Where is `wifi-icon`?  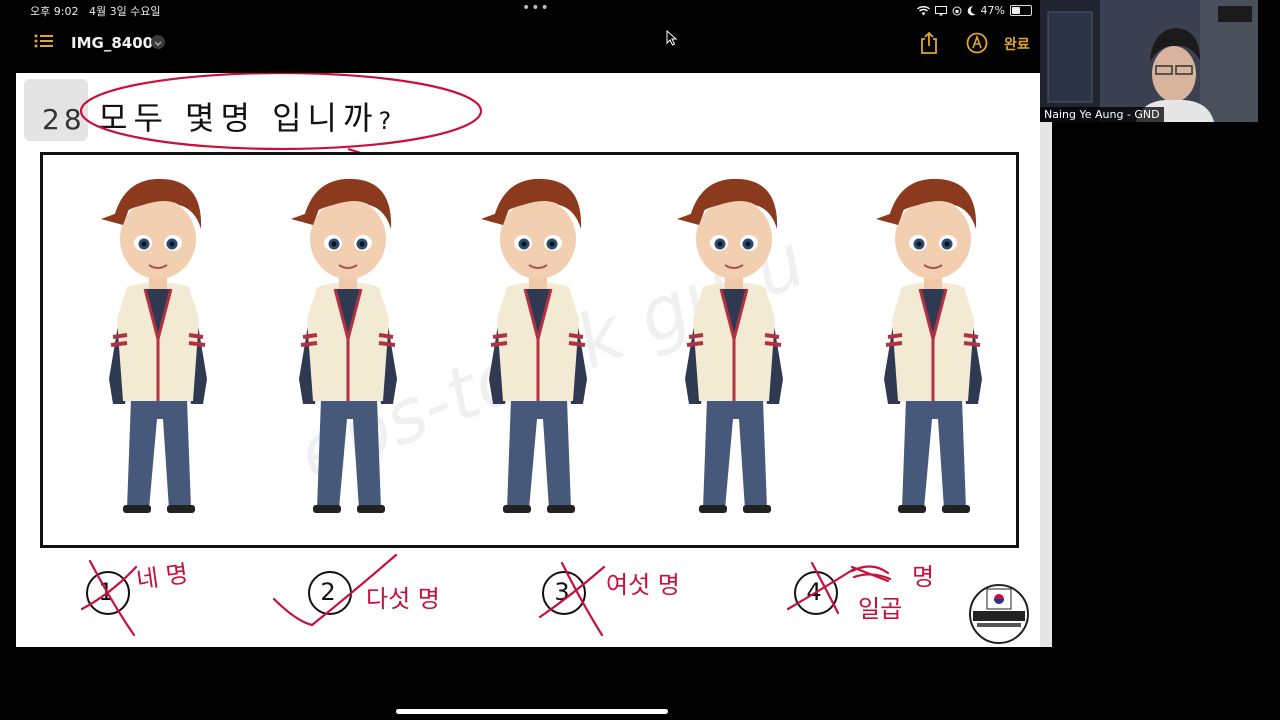 wifi-icon is located at coordinates (923, 10).